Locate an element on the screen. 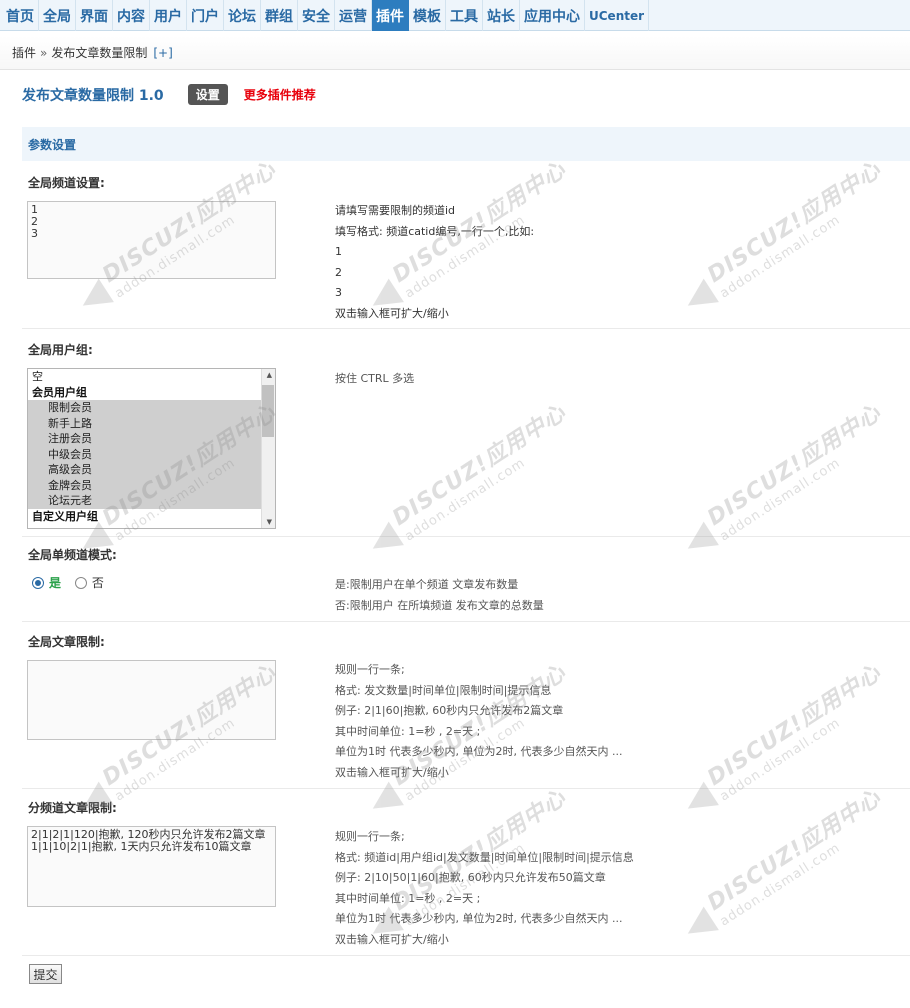 The image size is (910, 1008). help-line: 请填写需要限制的频道id is located at coordinates (395, 210).